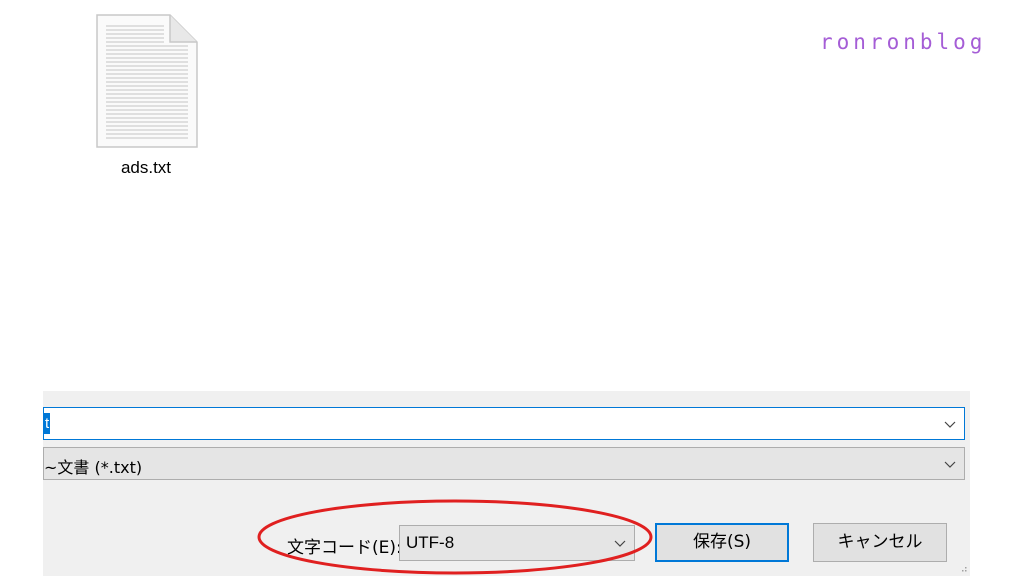 The width and height of the screenshot is (1024, 577). What do you see at coordinates (963, 569) in the screenshot?
I see `resize-grip-icon` at bounding box center [963, 569].